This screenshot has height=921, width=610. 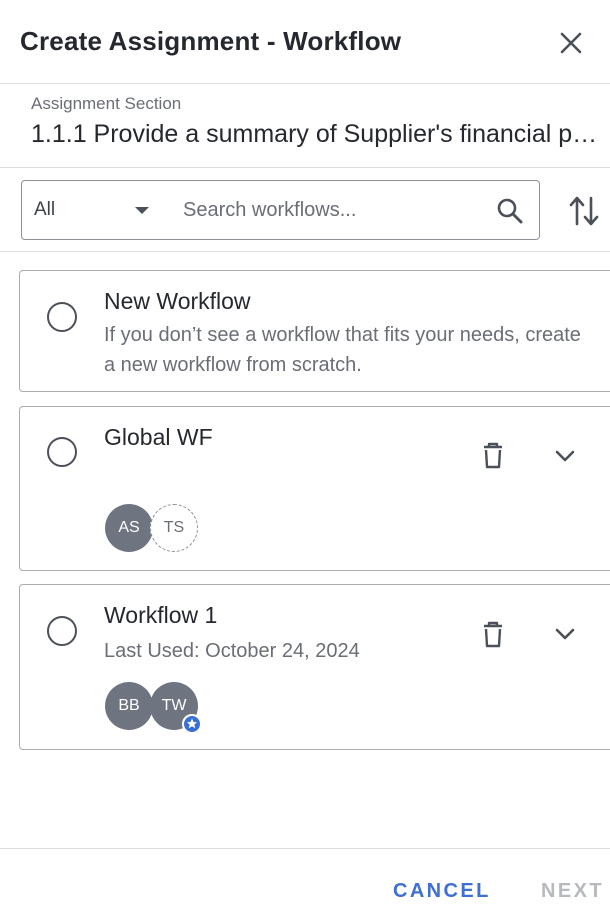 What do you see at coordinates (232, 651) in the screenshot?
I see `workflow-last-used: Last Used: October 24, 2024` at bounding box center [232, 651].